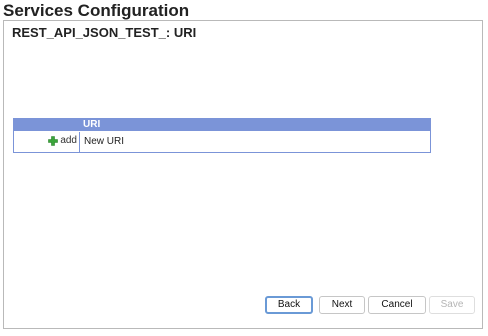 The width and height of the screenshot is (488, 336). I want to click on uri-value: New URI, so click(104, 141).